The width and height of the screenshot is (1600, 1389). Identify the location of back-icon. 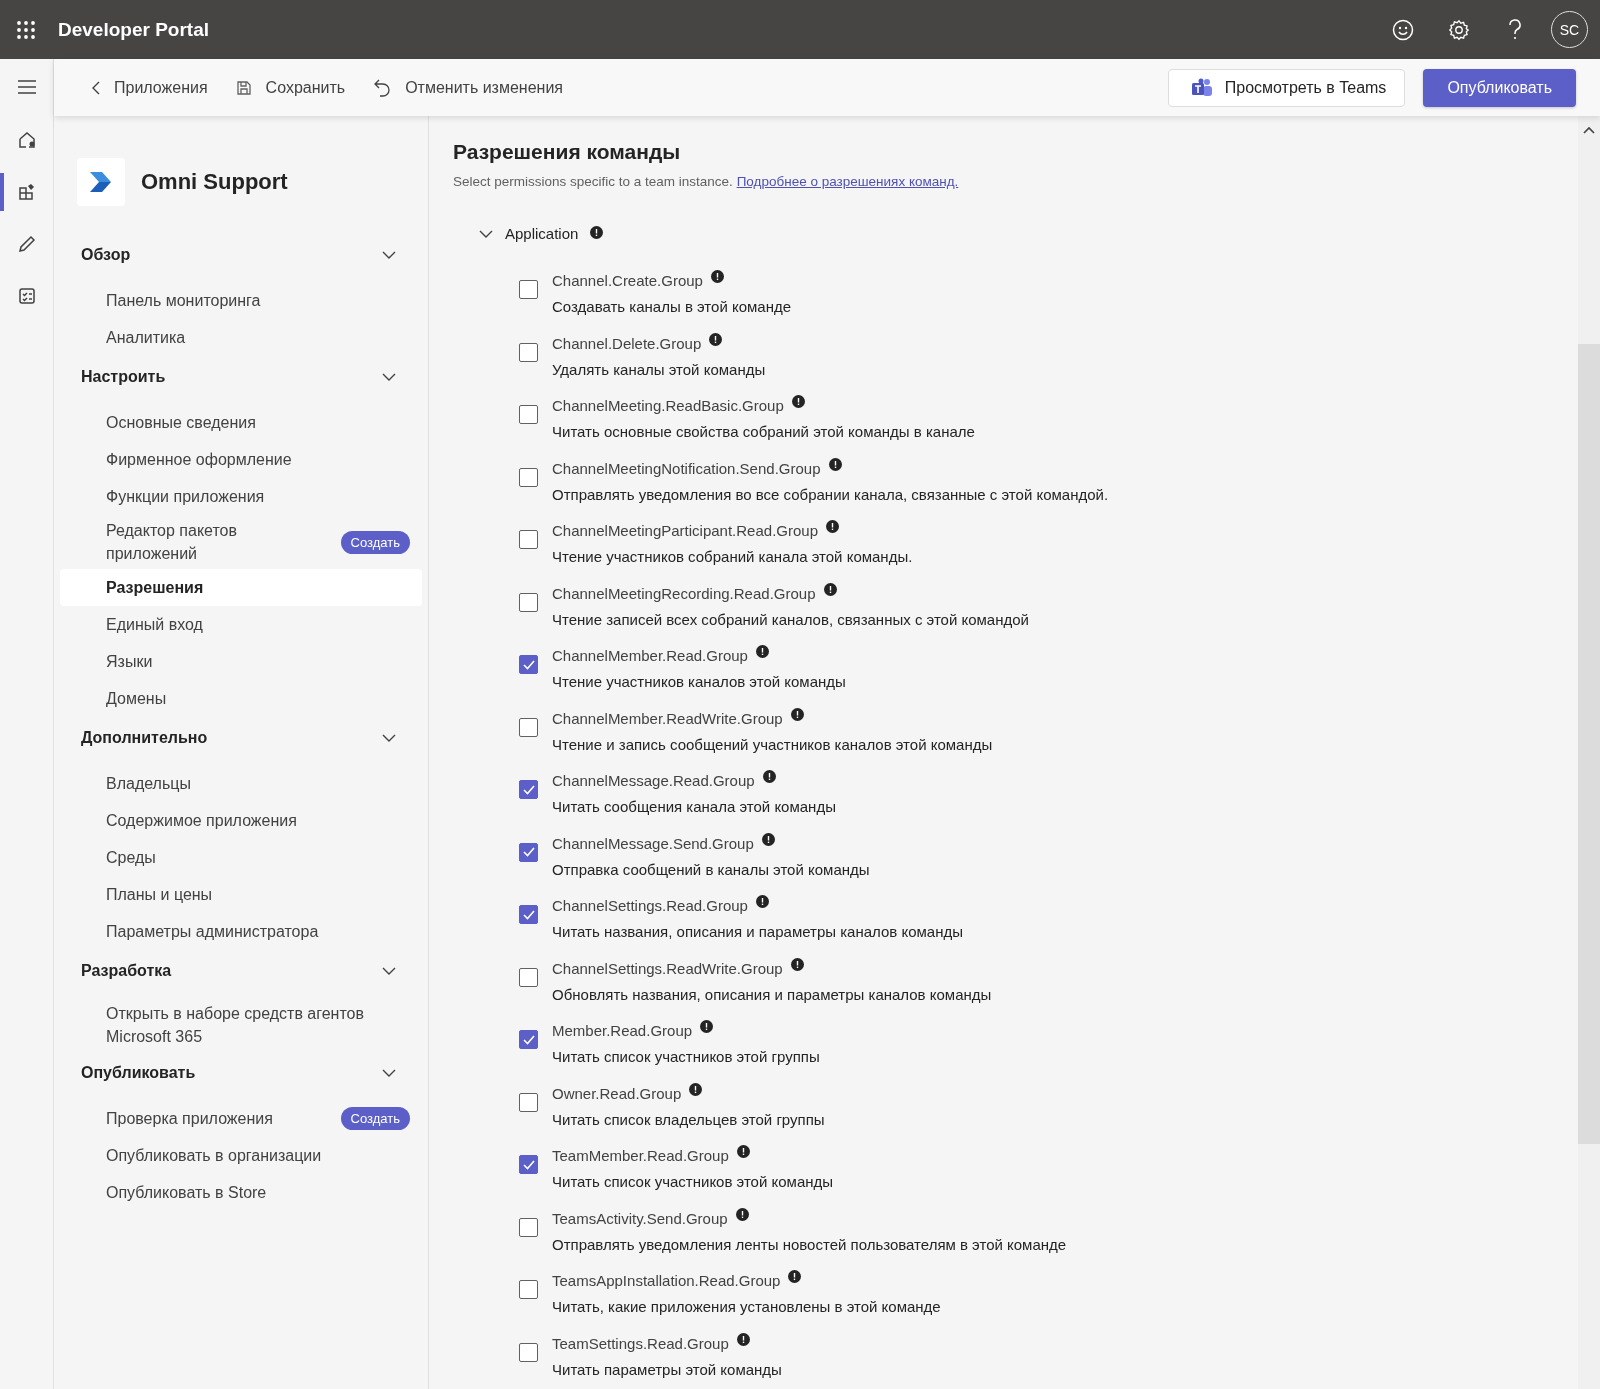
(96, 87).